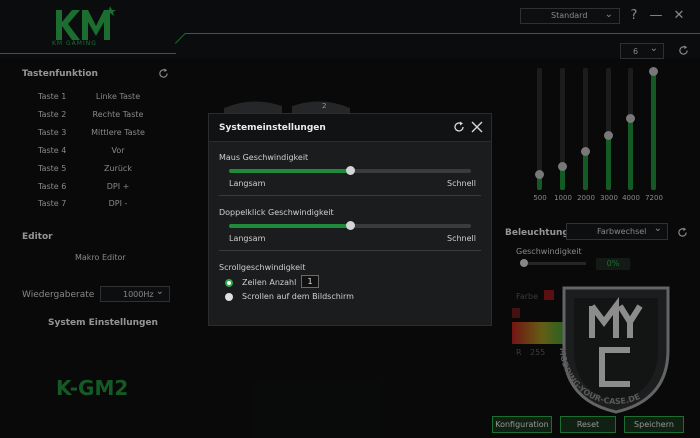  I want to click on doppelklick-speed-thumb, so click(350, 225).